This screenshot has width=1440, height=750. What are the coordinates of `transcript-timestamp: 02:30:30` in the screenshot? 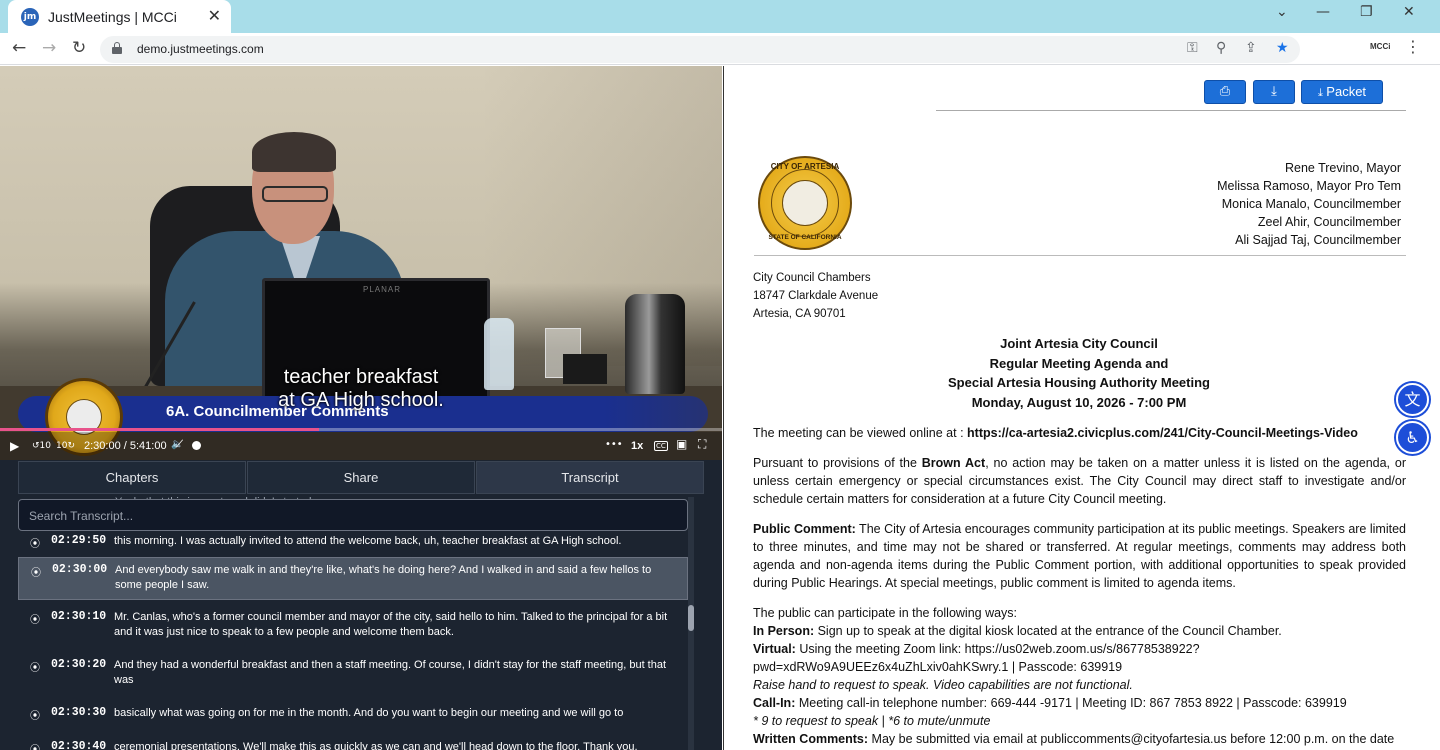 It's located at (78, 712).